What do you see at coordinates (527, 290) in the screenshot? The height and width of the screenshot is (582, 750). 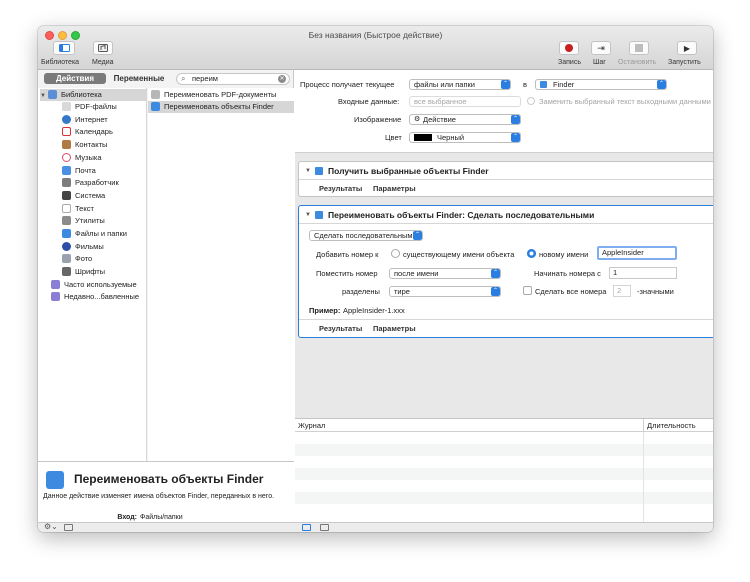 I see `digits-checkbox` at bounding box center [527, 290].